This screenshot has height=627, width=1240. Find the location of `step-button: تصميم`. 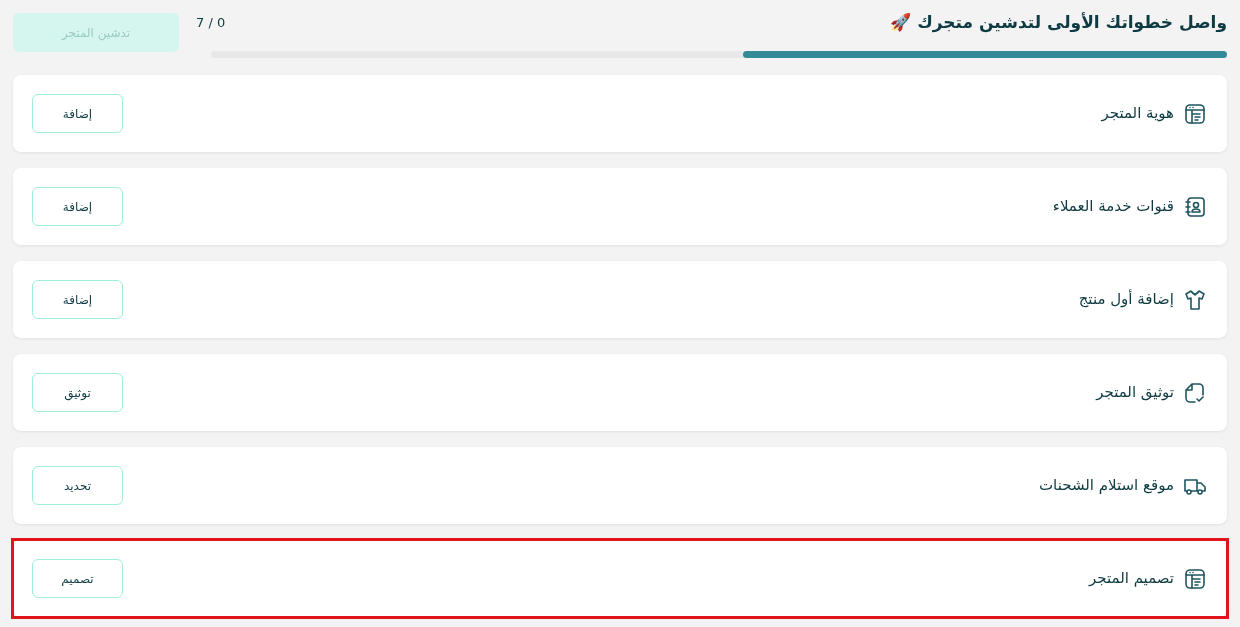

step-button: تصميم is located at coordinates (77, 578).